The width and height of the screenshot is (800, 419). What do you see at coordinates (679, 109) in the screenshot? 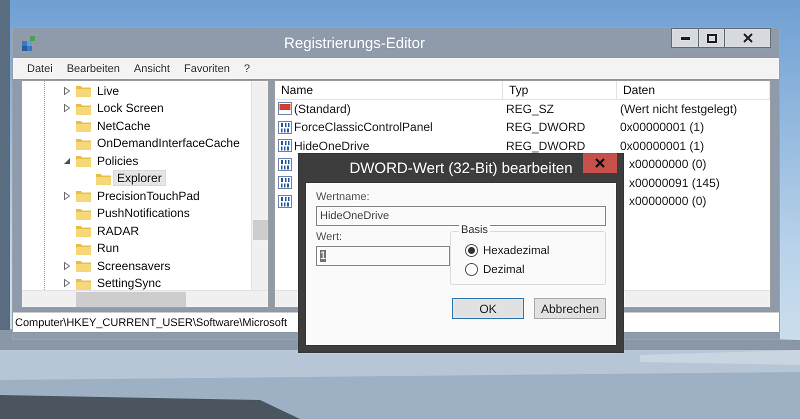
I see `table-cell: (Wert nicht festgelegt)` at bounding box center [679, 109].